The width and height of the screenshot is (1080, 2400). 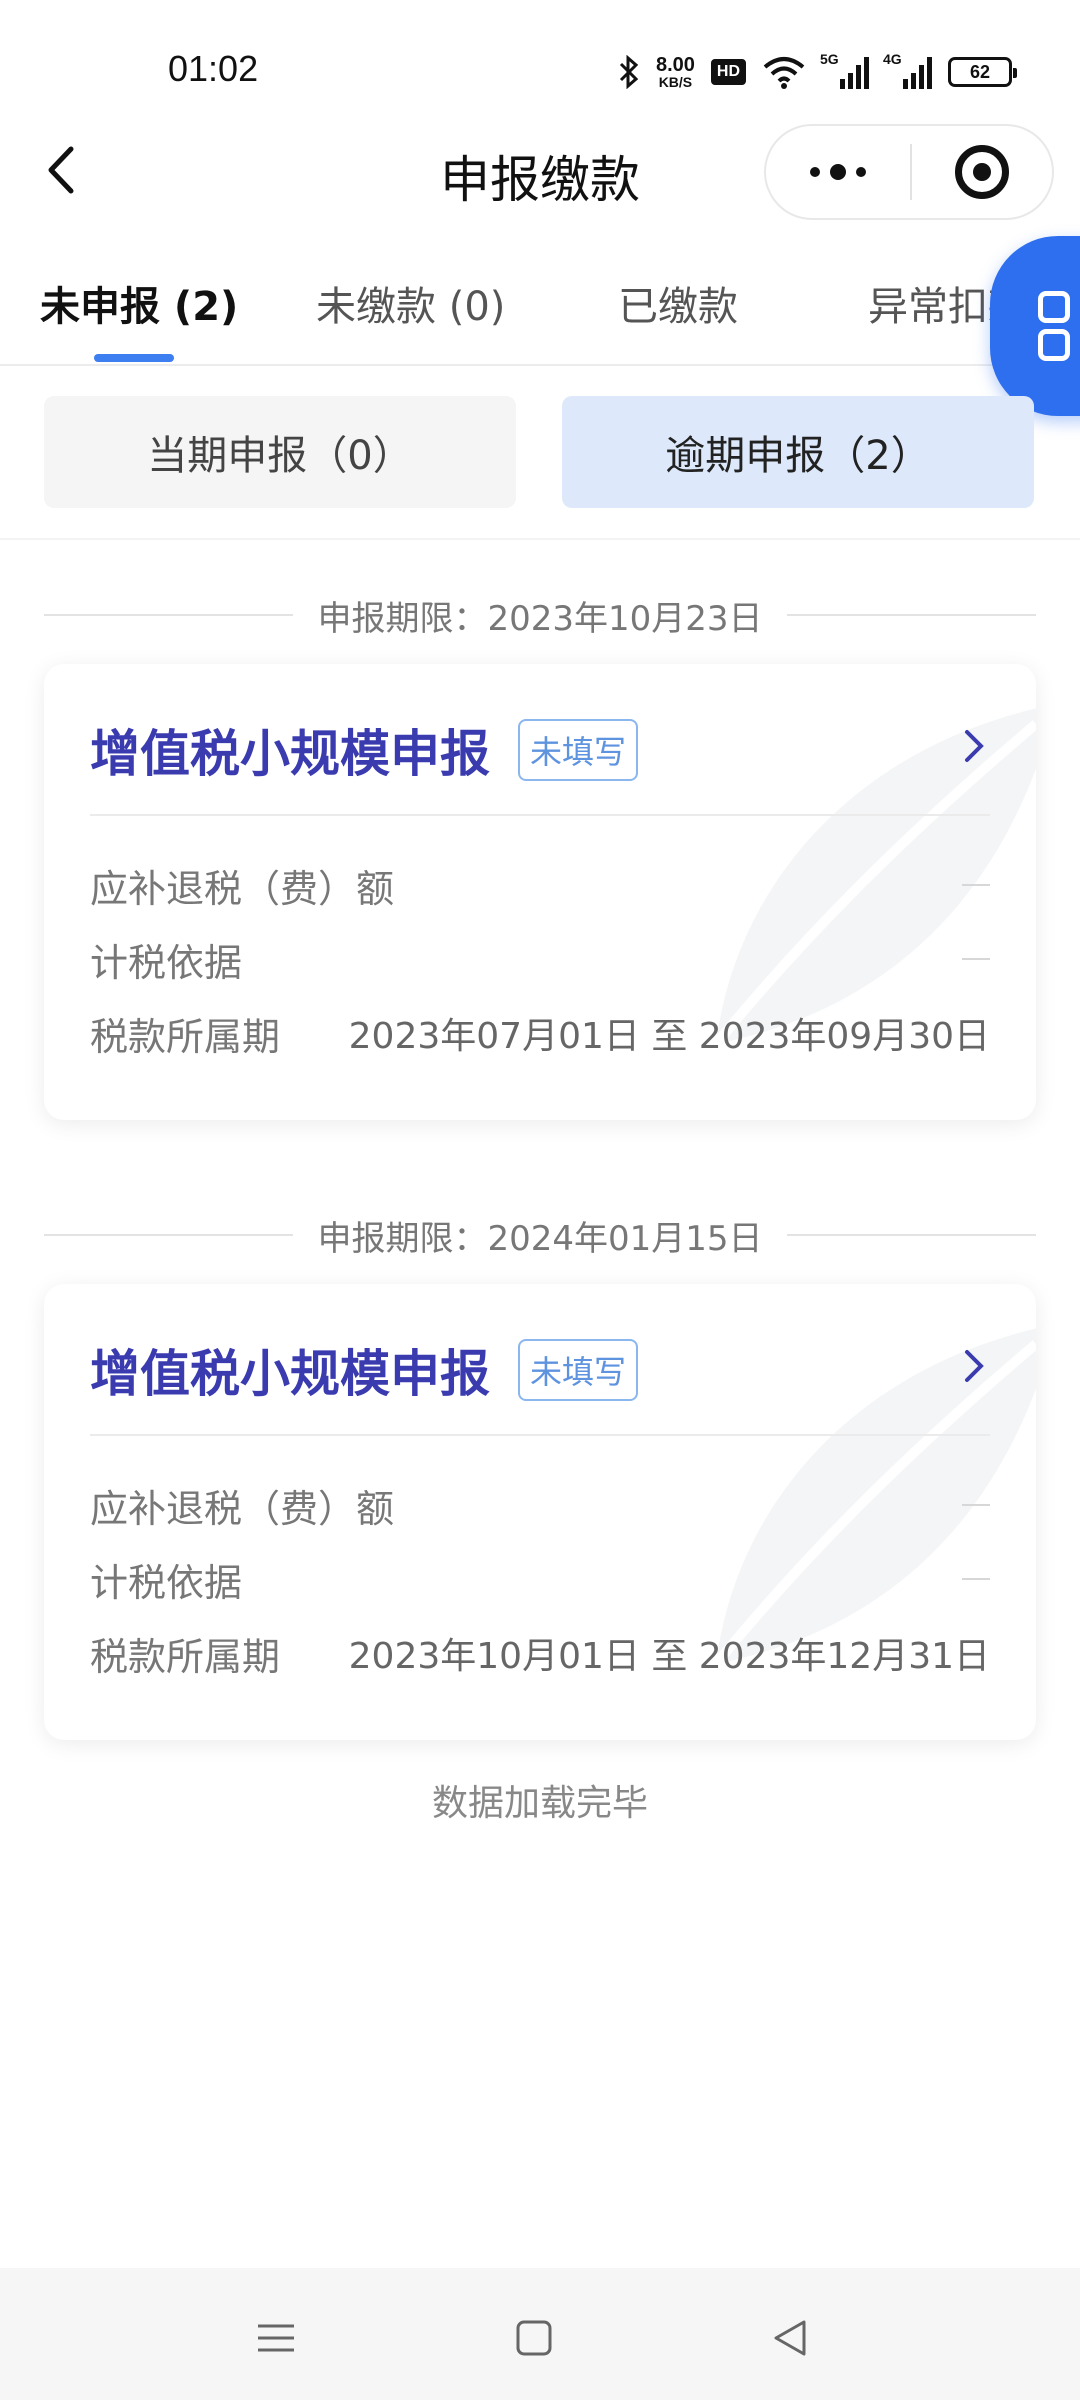 I want to click on mini-program-capsule, so click(x=909, y=172).